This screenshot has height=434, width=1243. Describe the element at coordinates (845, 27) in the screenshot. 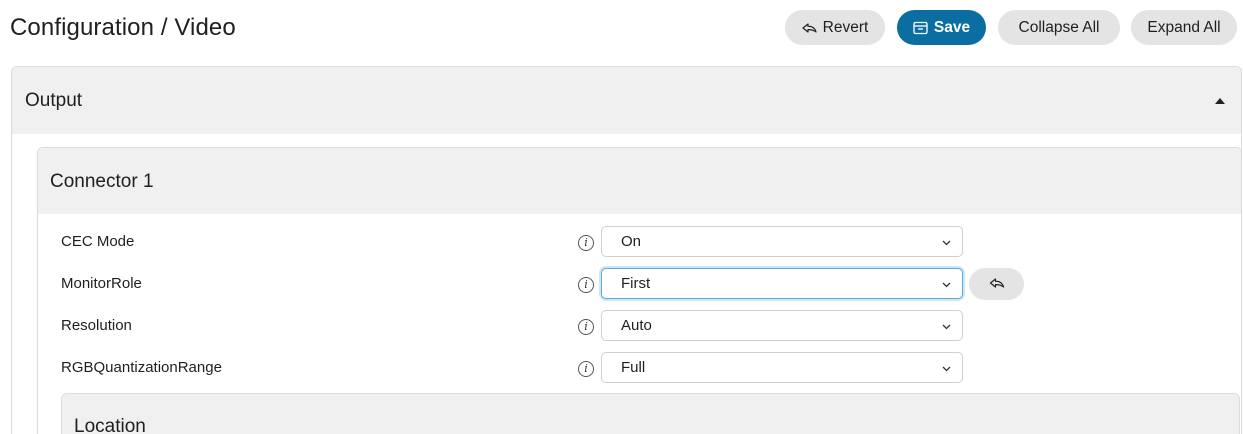

I see `revert-button-label: Revert` at that location.